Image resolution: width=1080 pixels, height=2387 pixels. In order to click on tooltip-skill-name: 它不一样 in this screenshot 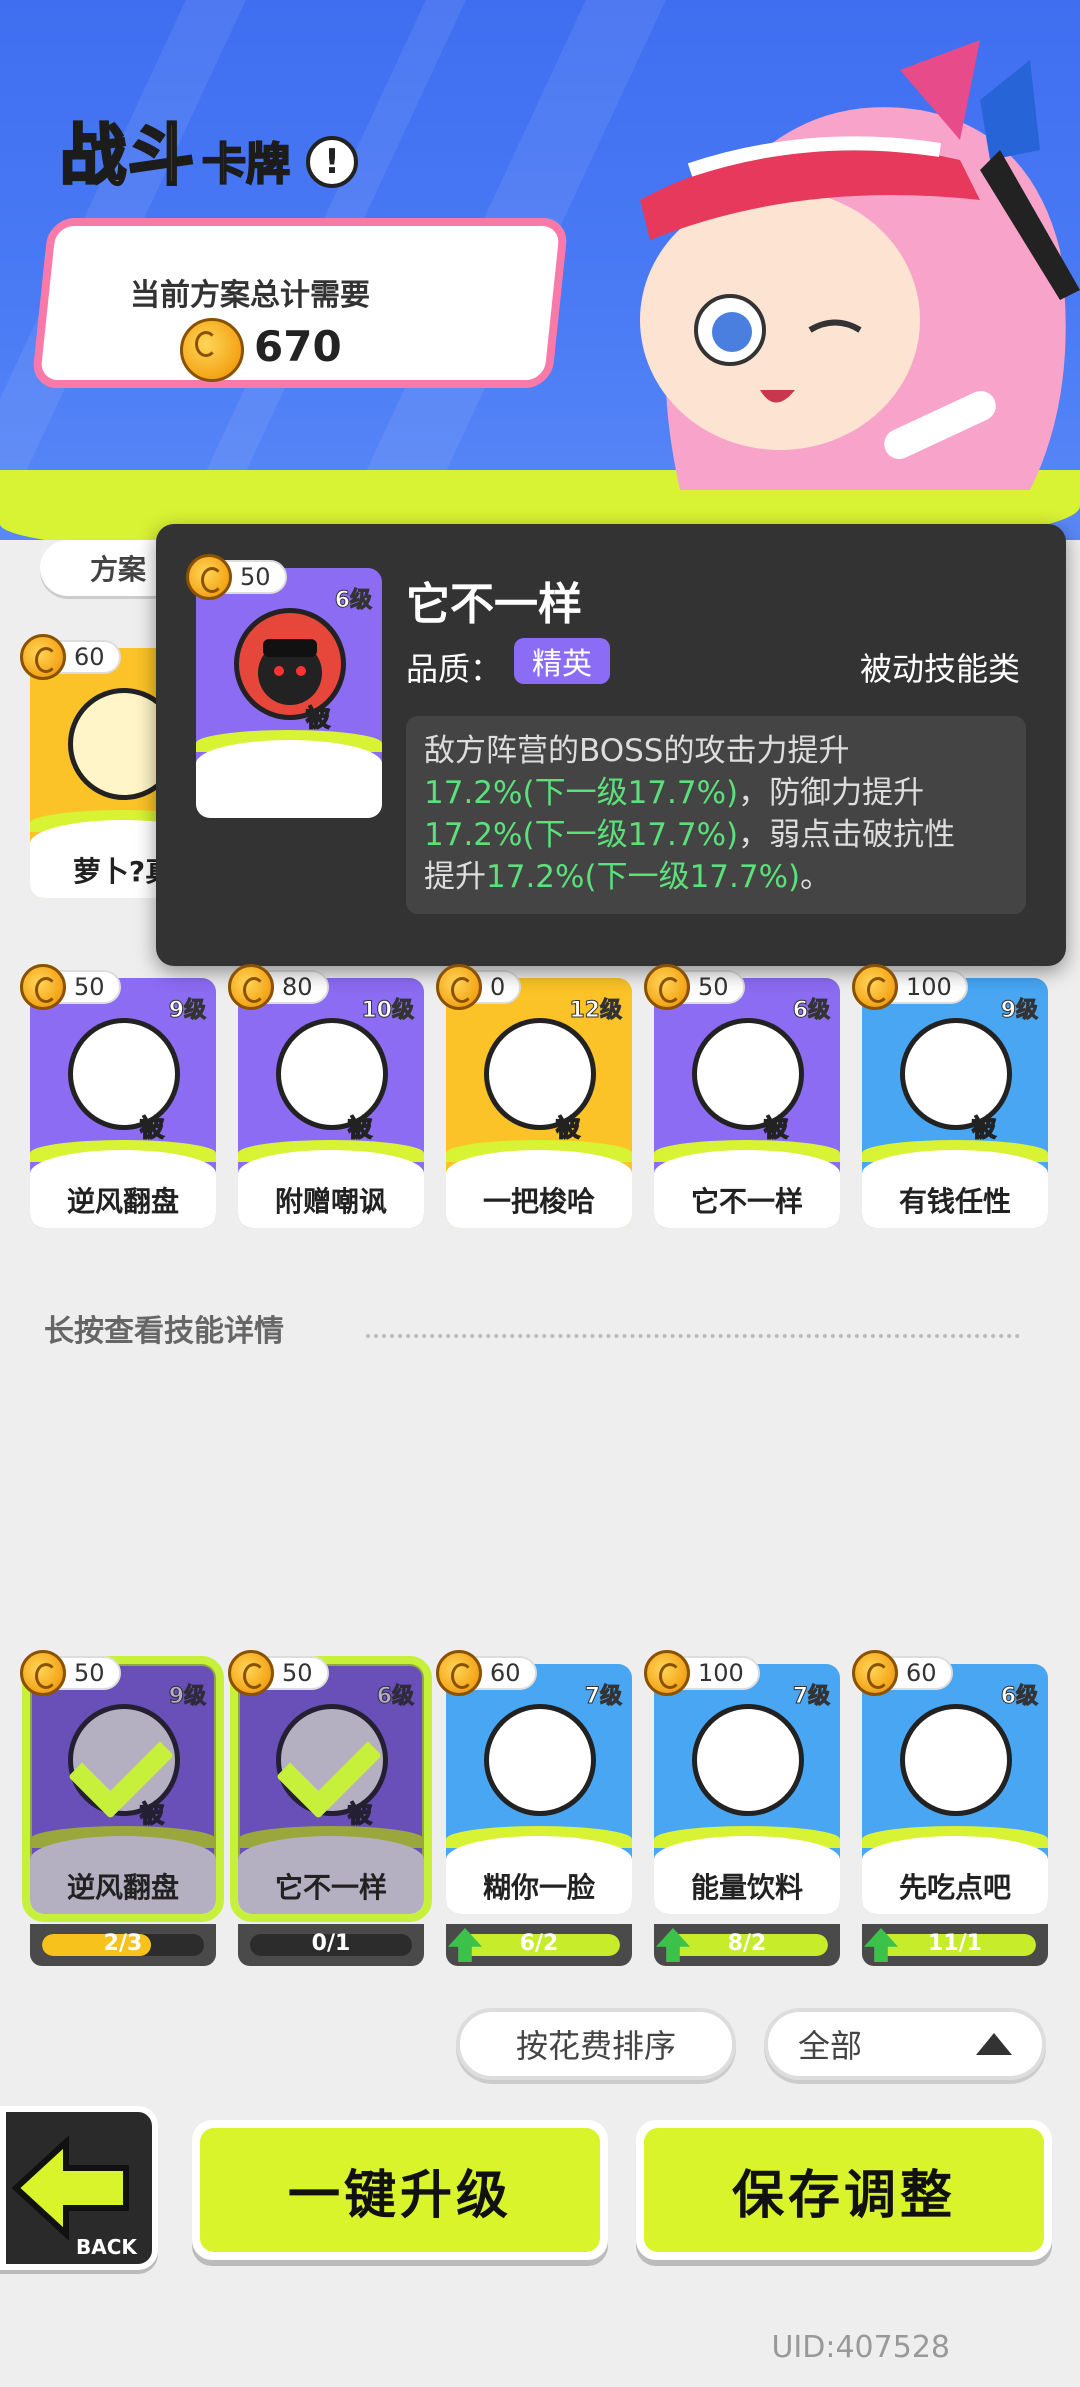, I will do `click(494, 604)`.